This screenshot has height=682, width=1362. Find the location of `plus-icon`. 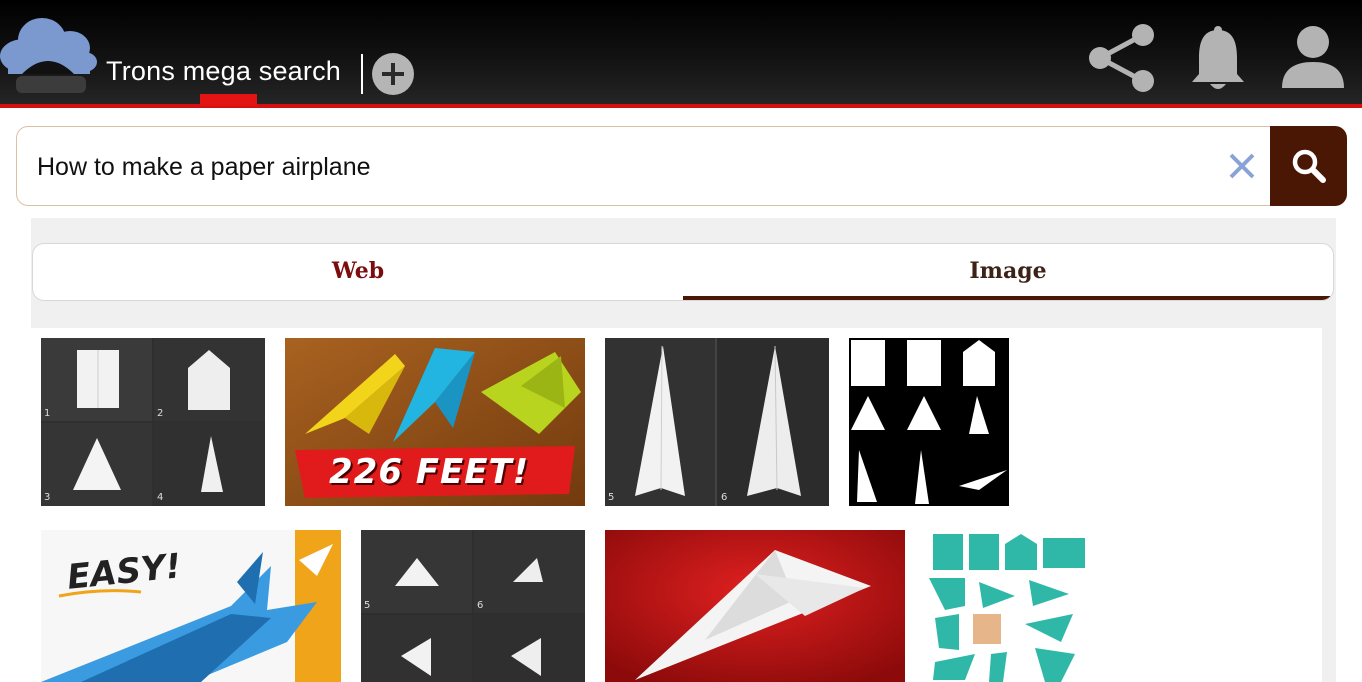

plus-icon is located at coordinates (393, 74).